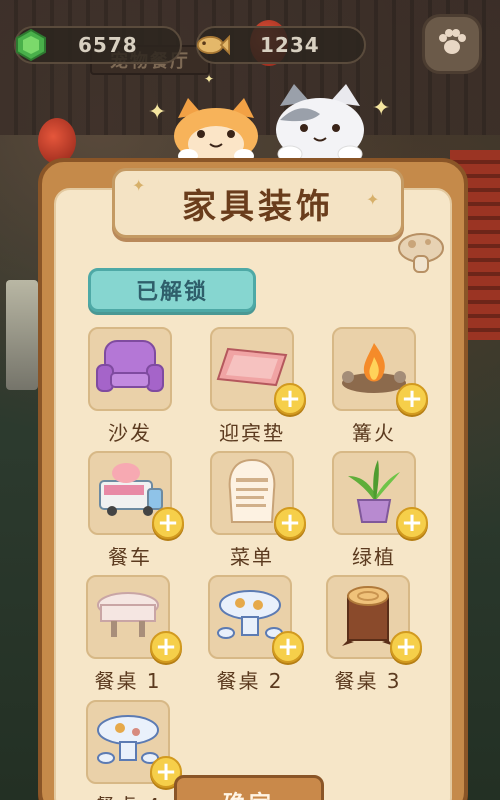 The height and width of the screenshot is (800, 500). Describe the element at coordinates (22, 335) in the screenshot. I see `stone-lamp` at that location.